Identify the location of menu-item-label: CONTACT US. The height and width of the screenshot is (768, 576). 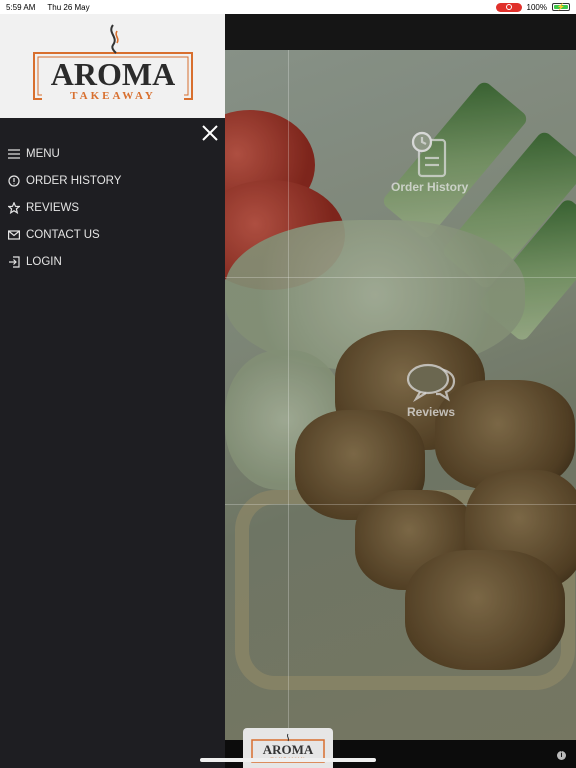
(63, 234).